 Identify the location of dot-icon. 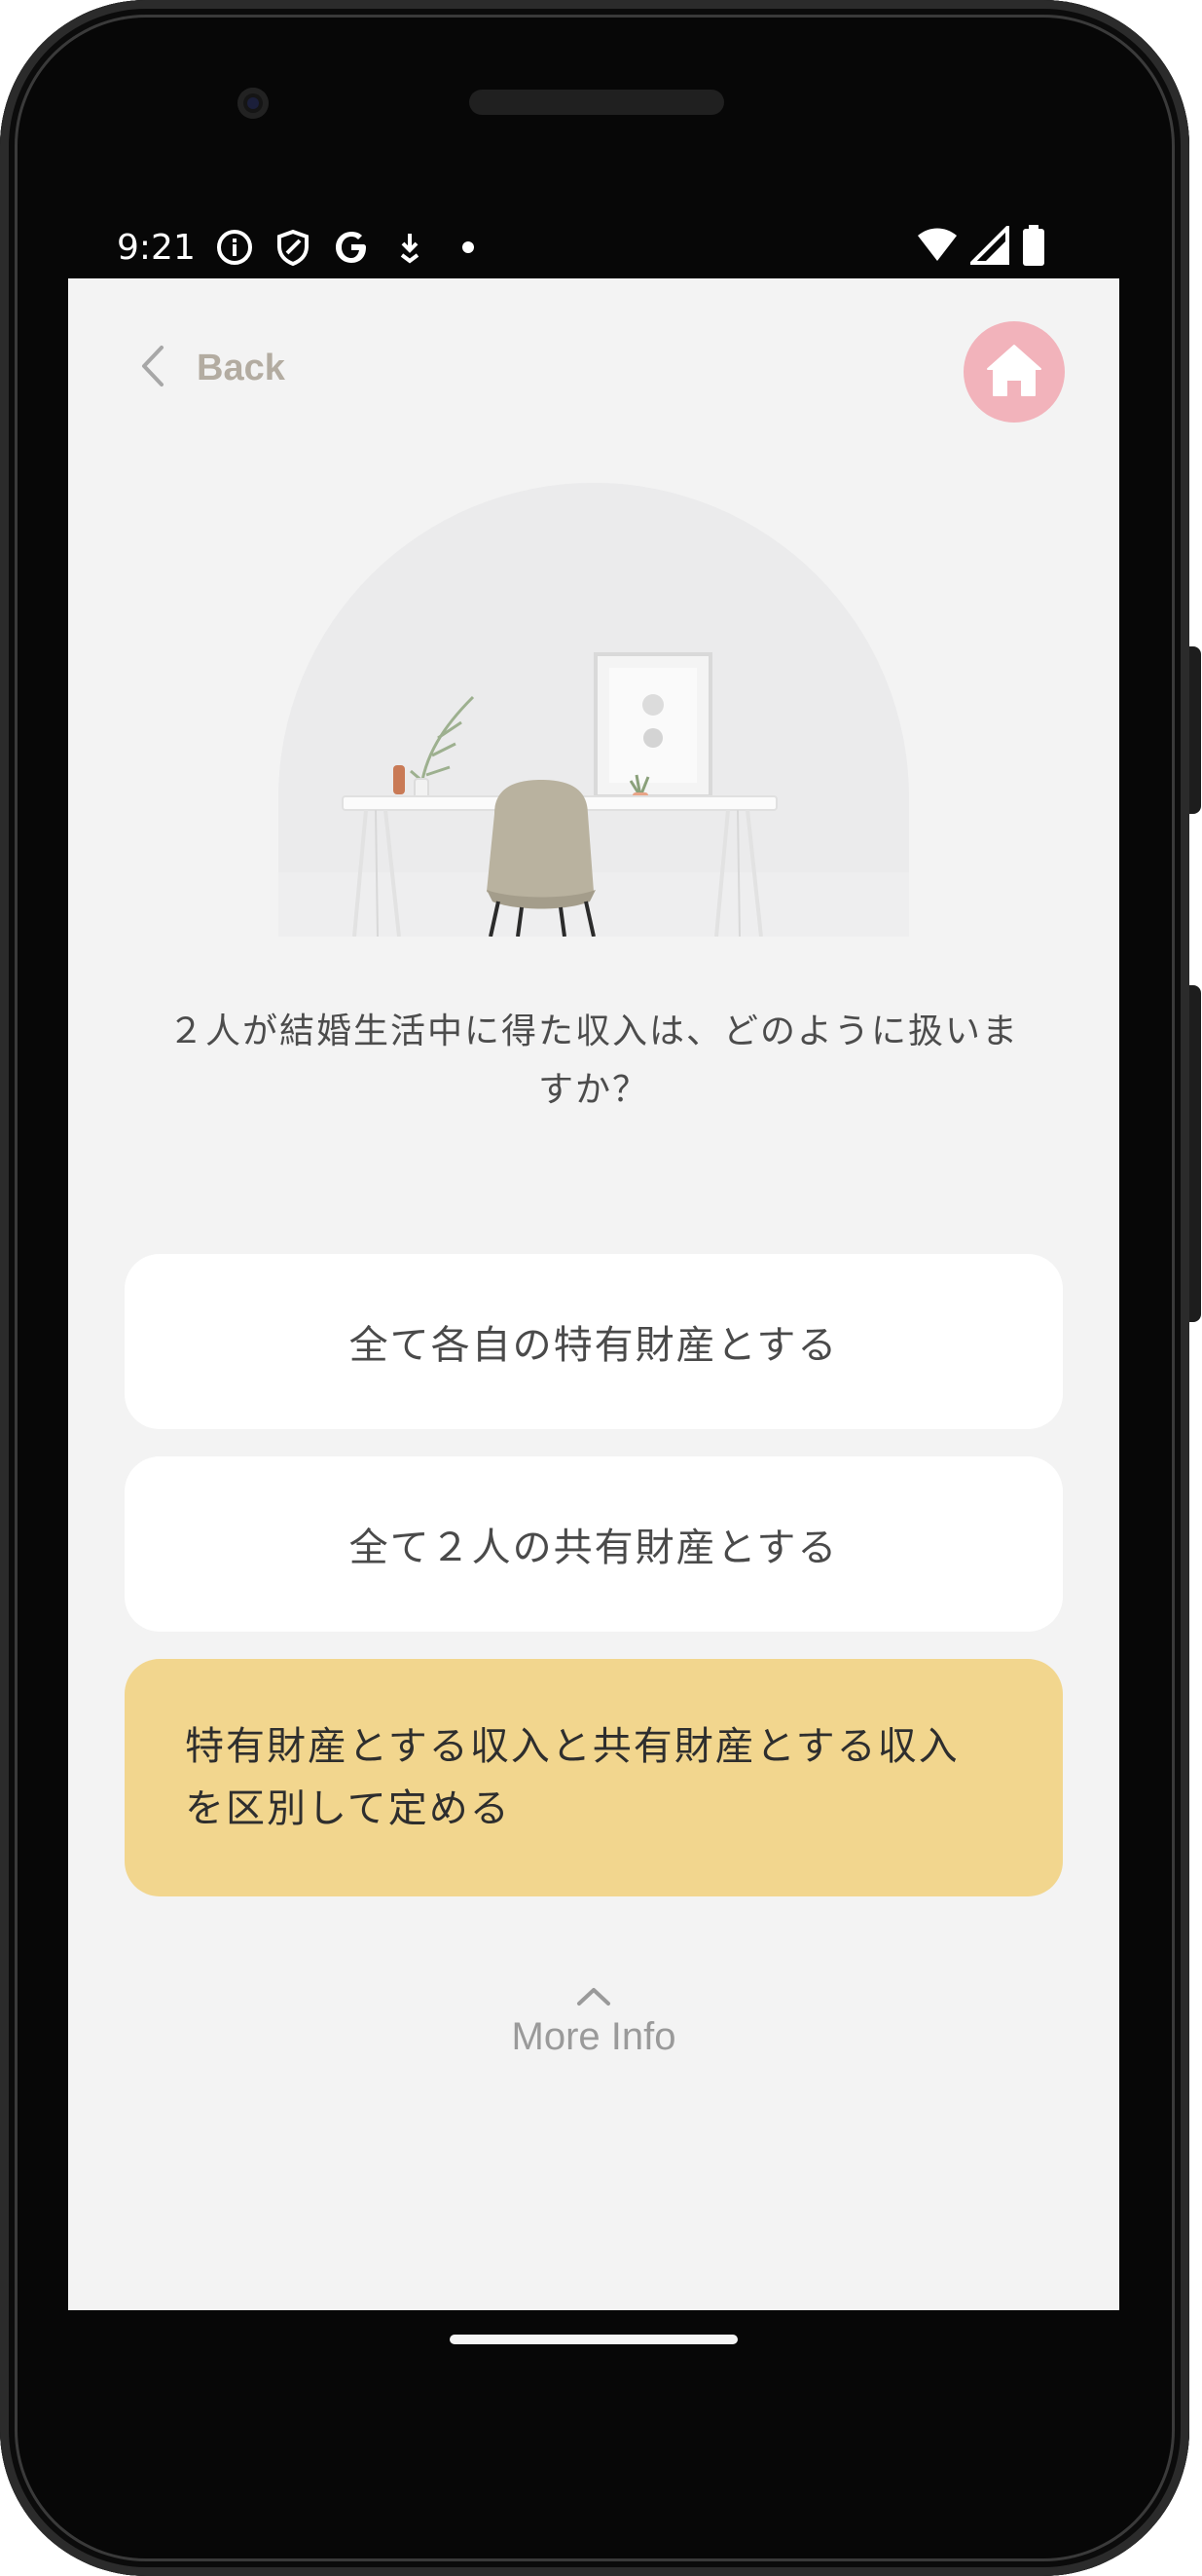
(468, 247).